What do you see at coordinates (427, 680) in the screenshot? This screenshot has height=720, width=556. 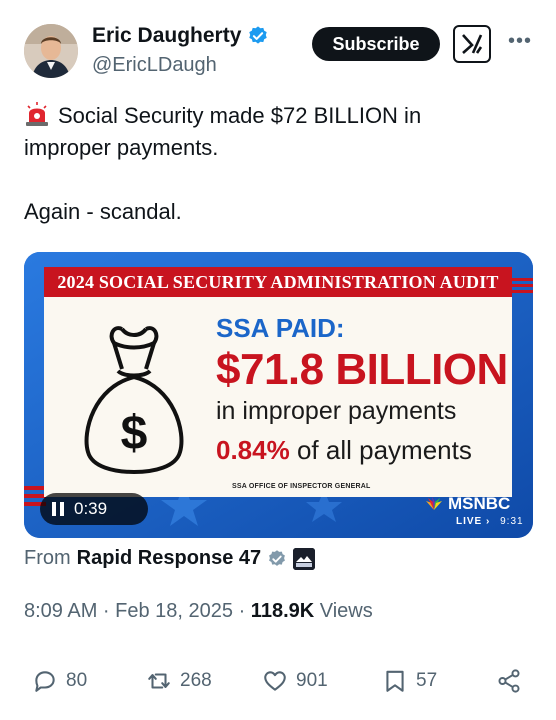 I see `bookmark-count: 57` at bounding box center [427, 680].